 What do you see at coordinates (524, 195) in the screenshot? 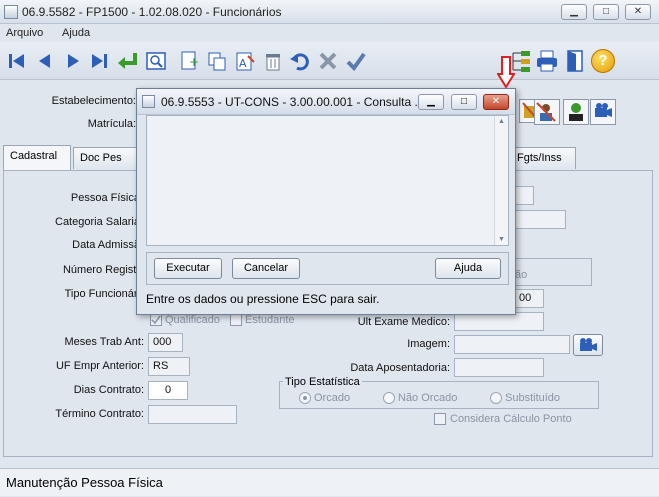
I see `pessoa-fisica-field-partial` at bounding box center [524, 195].